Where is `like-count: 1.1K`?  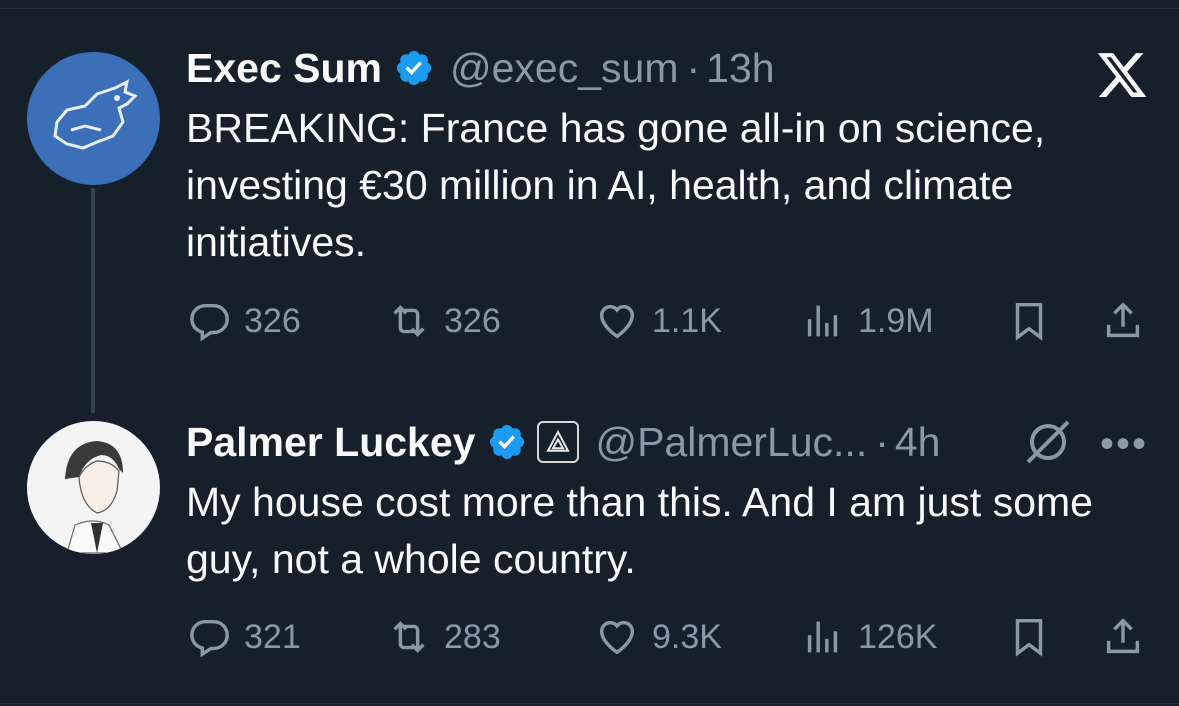
like-count: 1.1K is located at coordinates (687, 320).